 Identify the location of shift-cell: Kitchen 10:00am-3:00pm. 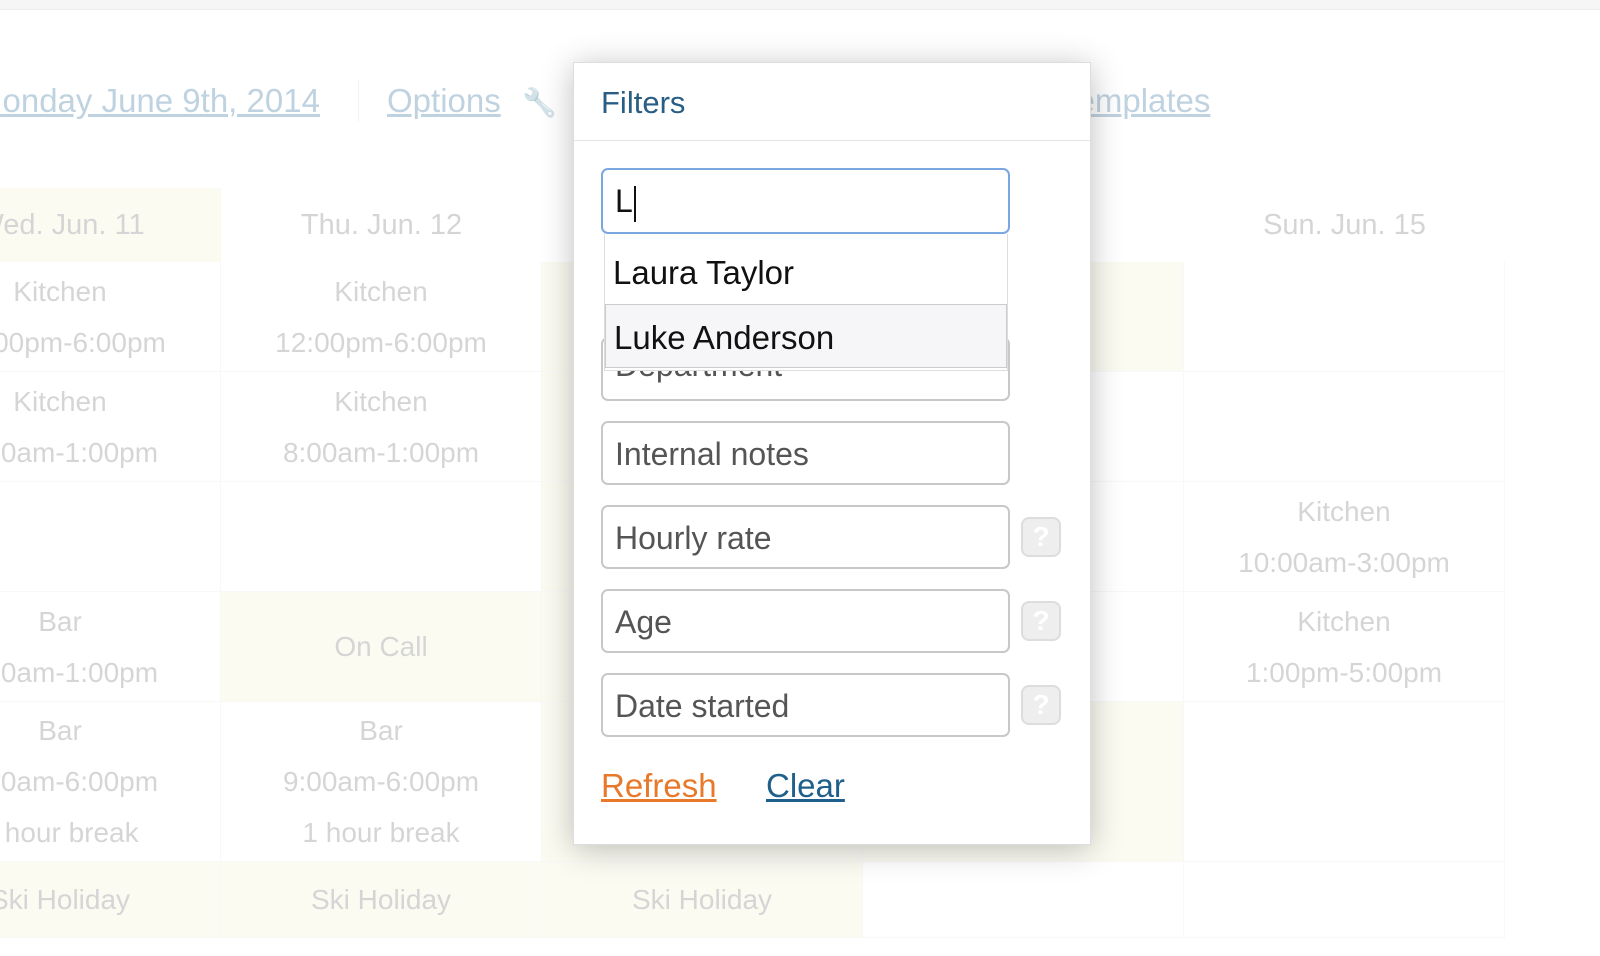
(1344, 537).